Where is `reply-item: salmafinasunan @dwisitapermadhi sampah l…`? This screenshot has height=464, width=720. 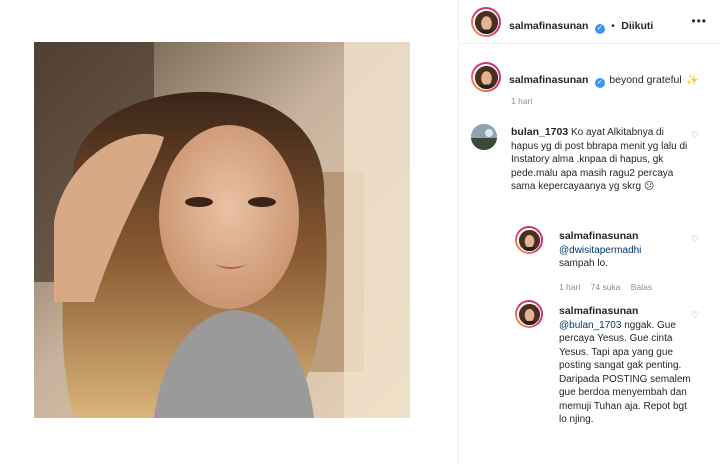 reply-item: salmafinasunan @dwisitapermadhi sampah l… is located at coordinates (626, 250).